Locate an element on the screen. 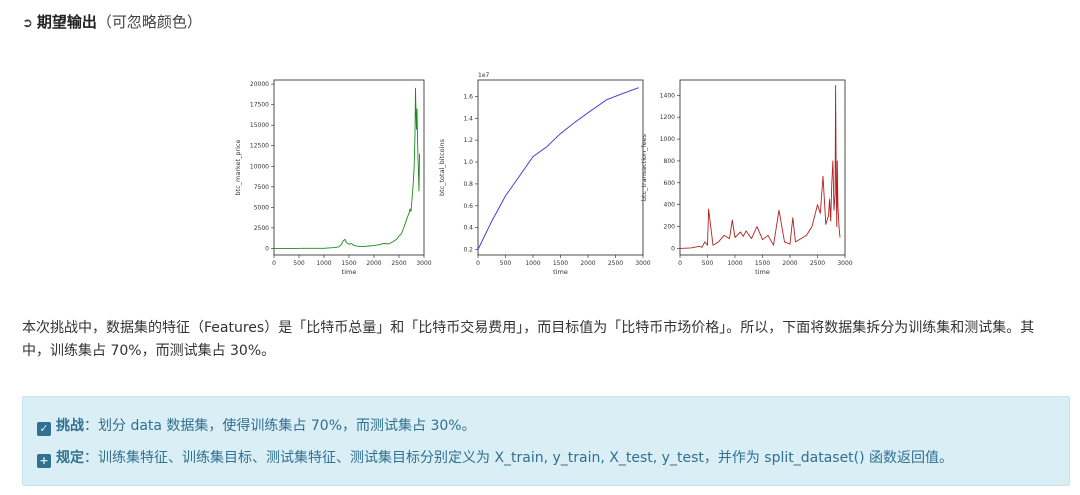  challenge-line: ✓ 挑战：划分 data 数据集，使得训练集占 70%，而测试集占 30%。 is located at coordinates (256, 426).